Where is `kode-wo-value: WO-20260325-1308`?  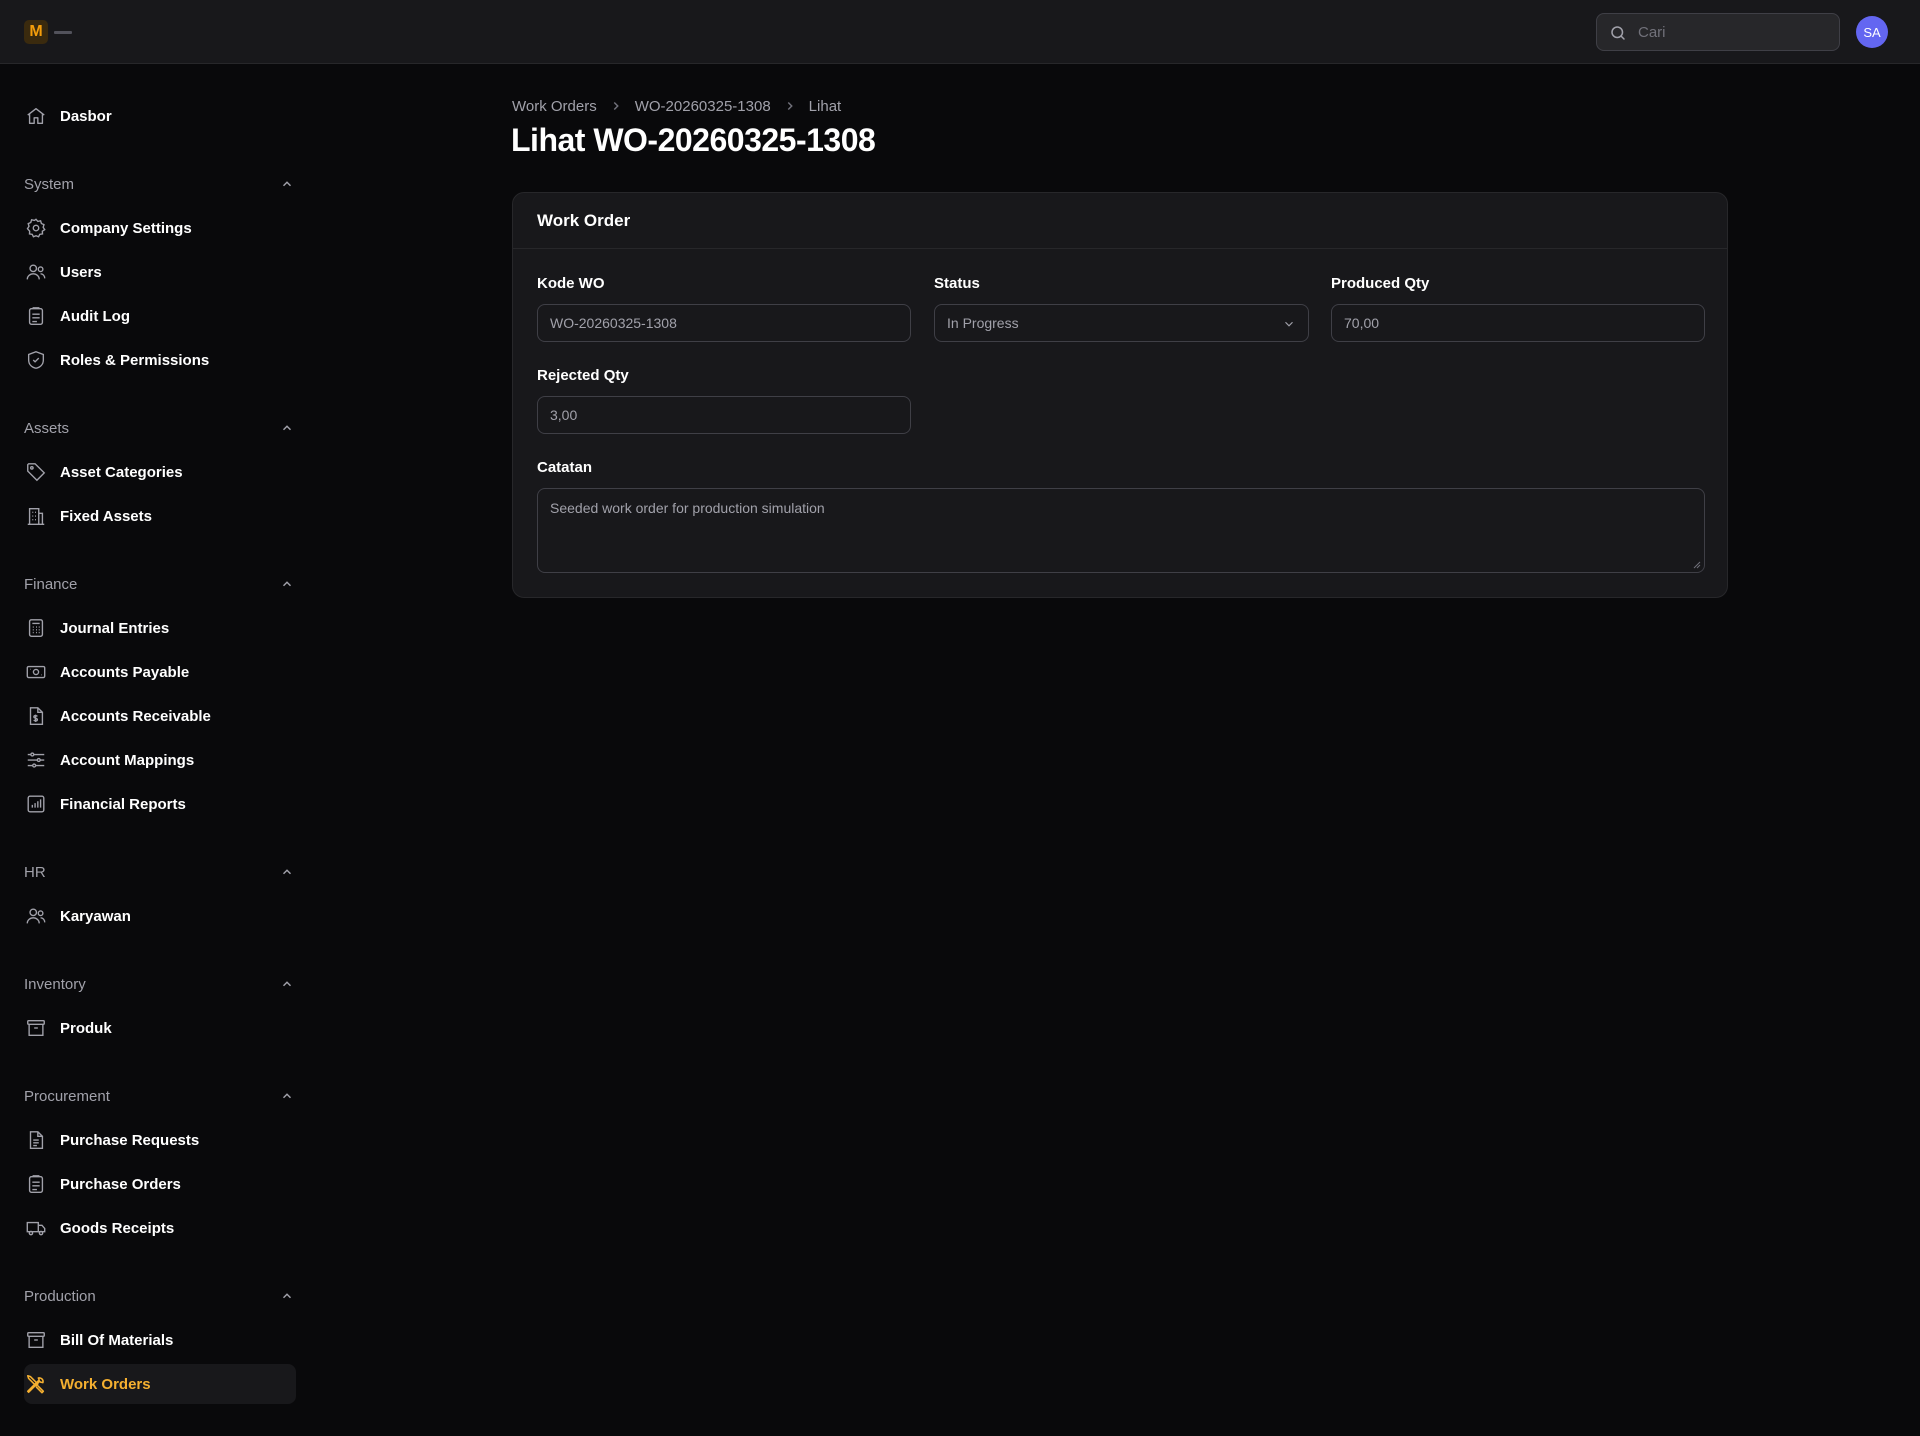 kode-wo-value: WO-20260325-1308 is located at coordinates (613, 323).